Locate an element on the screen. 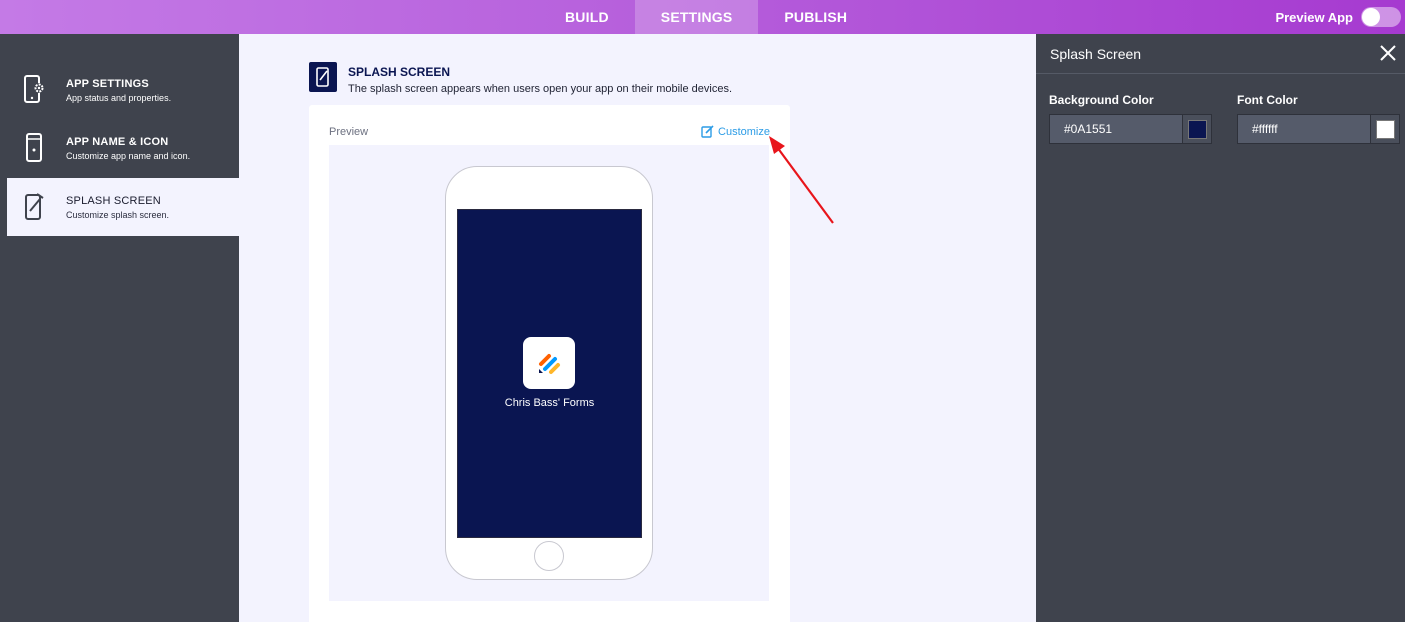 The image size is (1405, 622). sidebar-item-title: SPLASH SCREEN is located at coordinates (113, 200).